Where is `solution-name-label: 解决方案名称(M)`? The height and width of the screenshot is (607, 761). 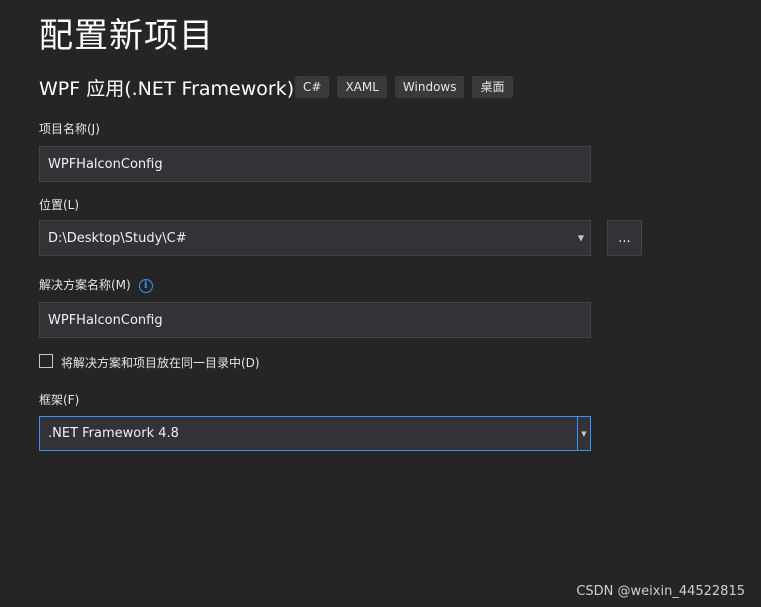 solution-name-label: 解决方案名称(M) is located at coordinates (85, 285).